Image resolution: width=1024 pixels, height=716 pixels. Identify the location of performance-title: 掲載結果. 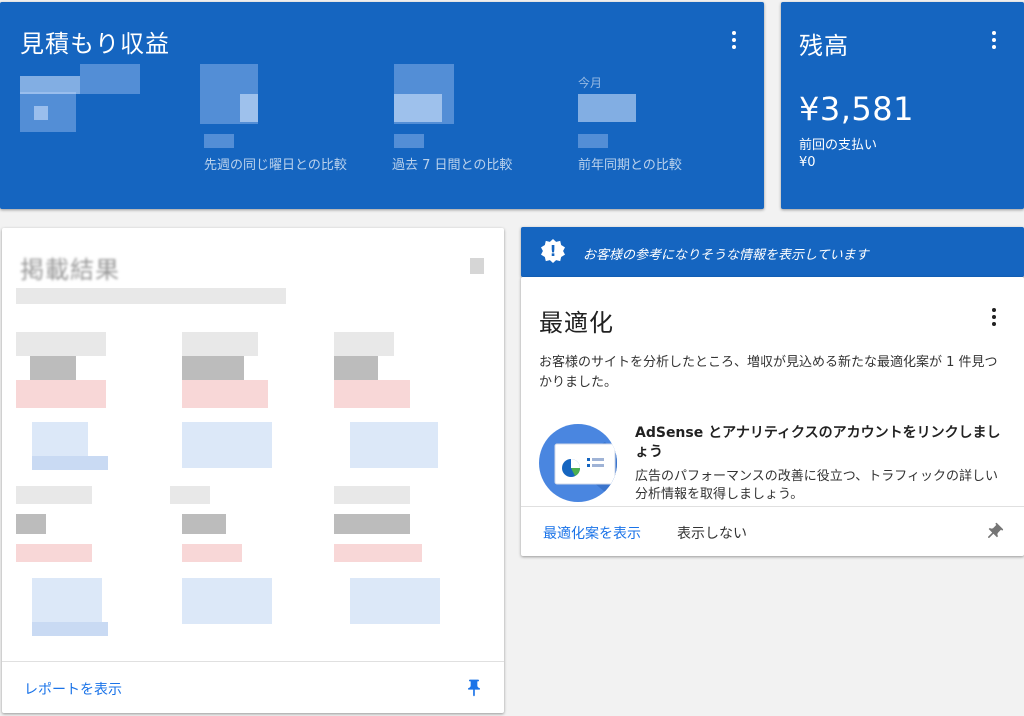
(70, 270).